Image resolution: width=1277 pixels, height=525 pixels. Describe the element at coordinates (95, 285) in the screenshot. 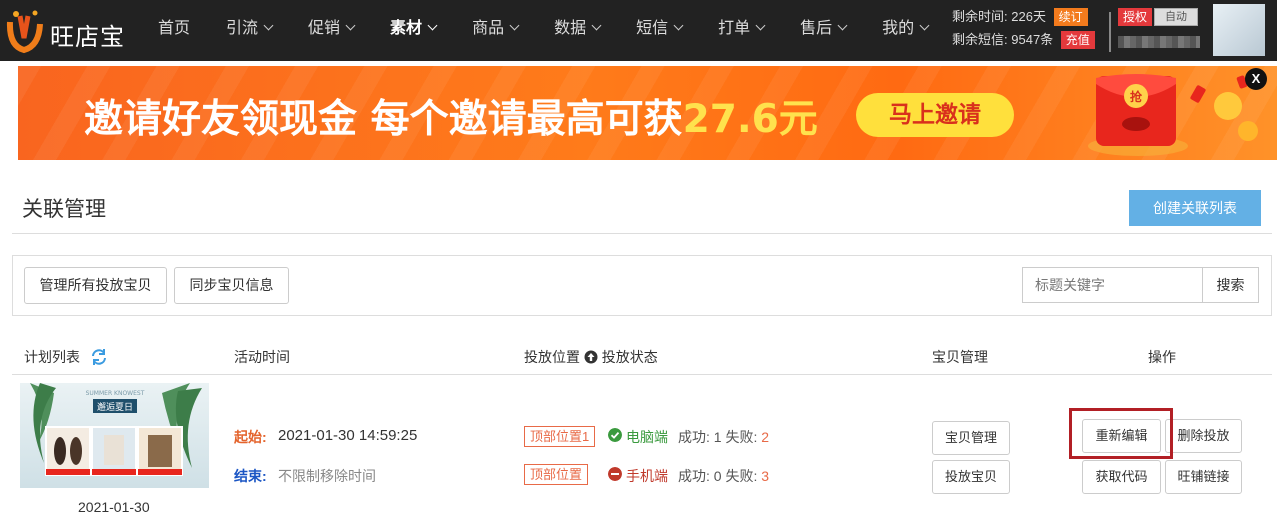

I see `manage-all-items-button: 管理所有投放宝贝` at that location.